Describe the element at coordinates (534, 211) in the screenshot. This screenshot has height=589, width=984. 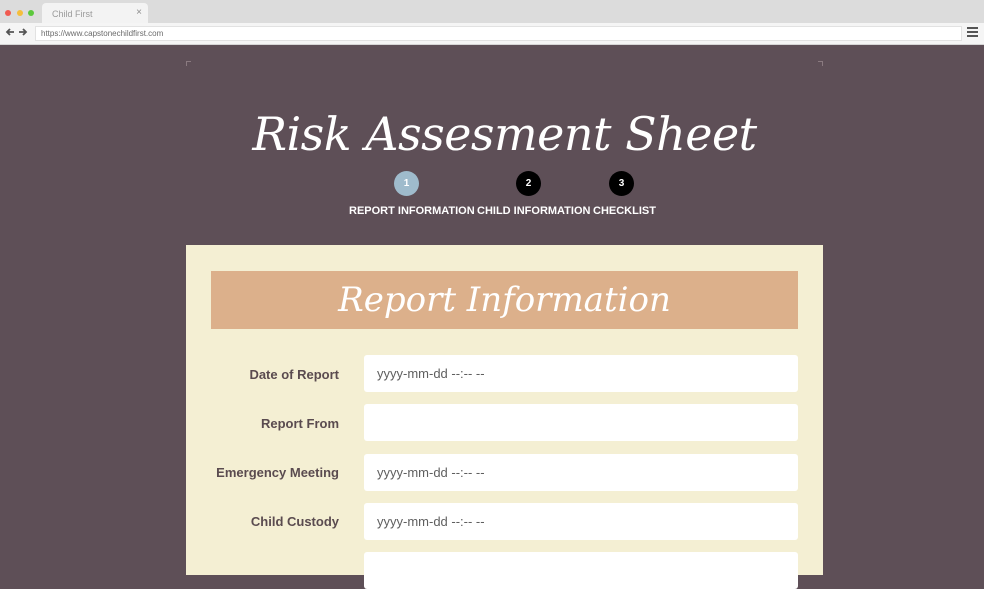
I see `step-2-label: CHILD INFORMATION` at that location.